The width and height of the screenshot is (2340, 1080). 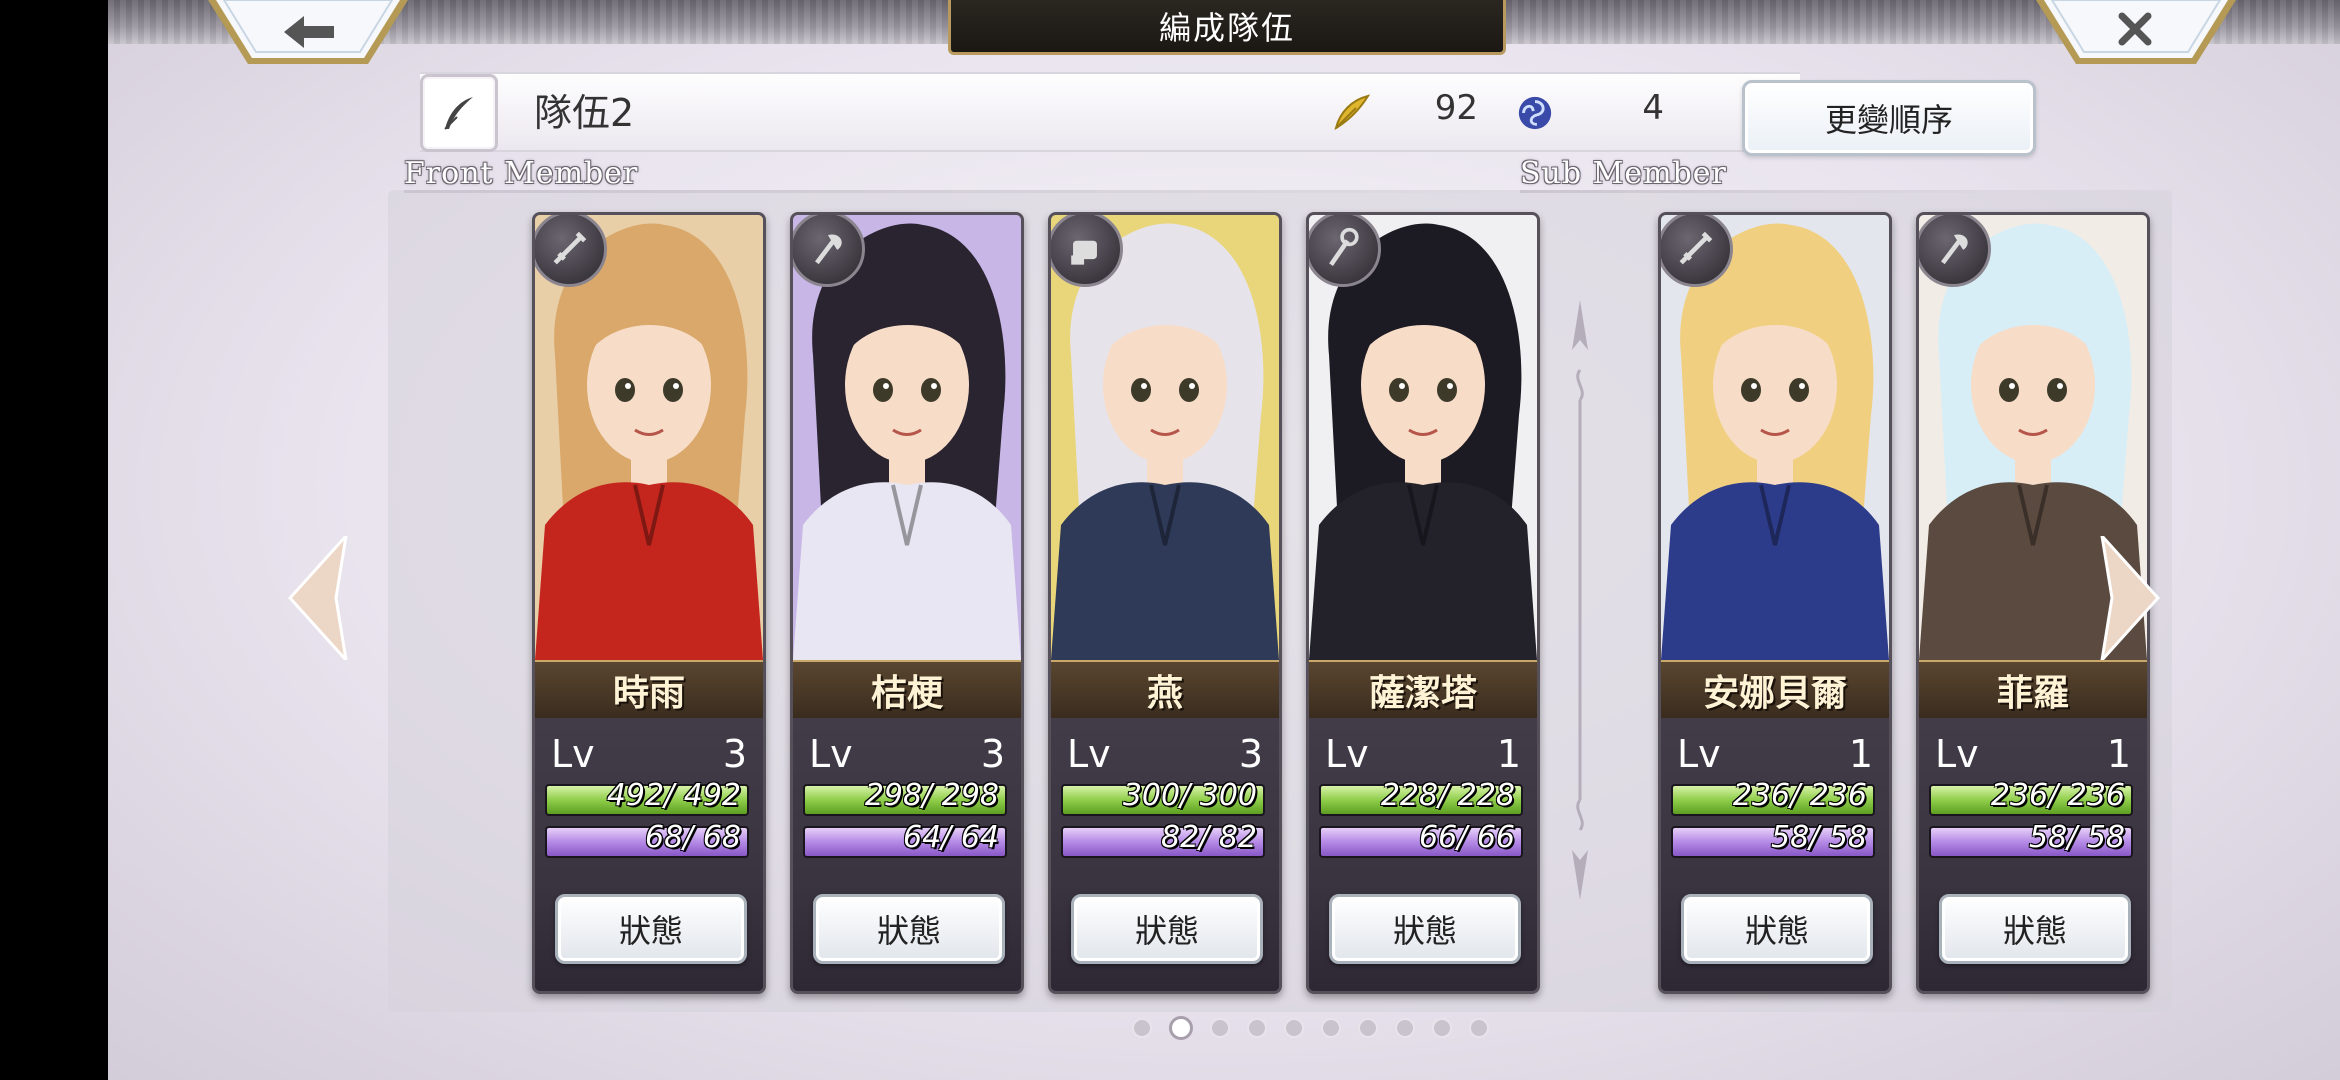 I want to click on sp-value: 68/ 68, so click(x=693, y=837).